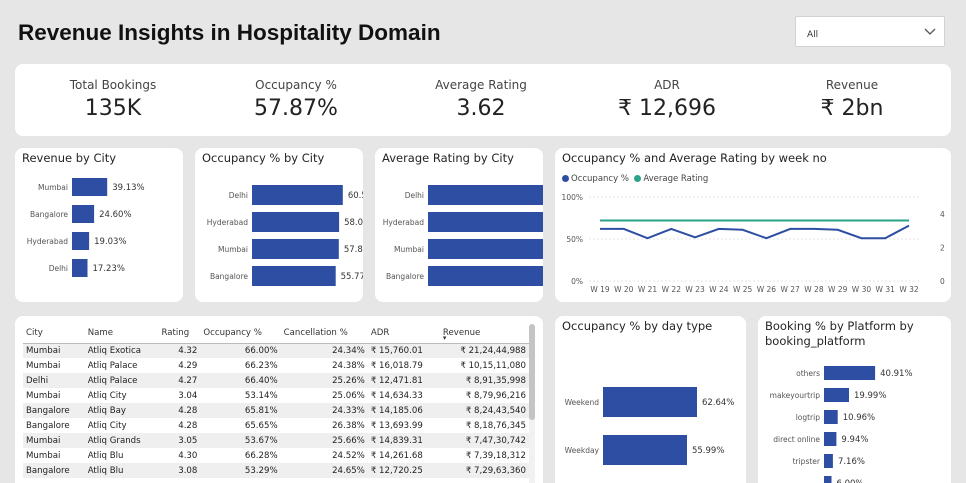  Describe the element at coordinates (896, 374) in the screenshot. I see `data-label: 40.91%` at that location.